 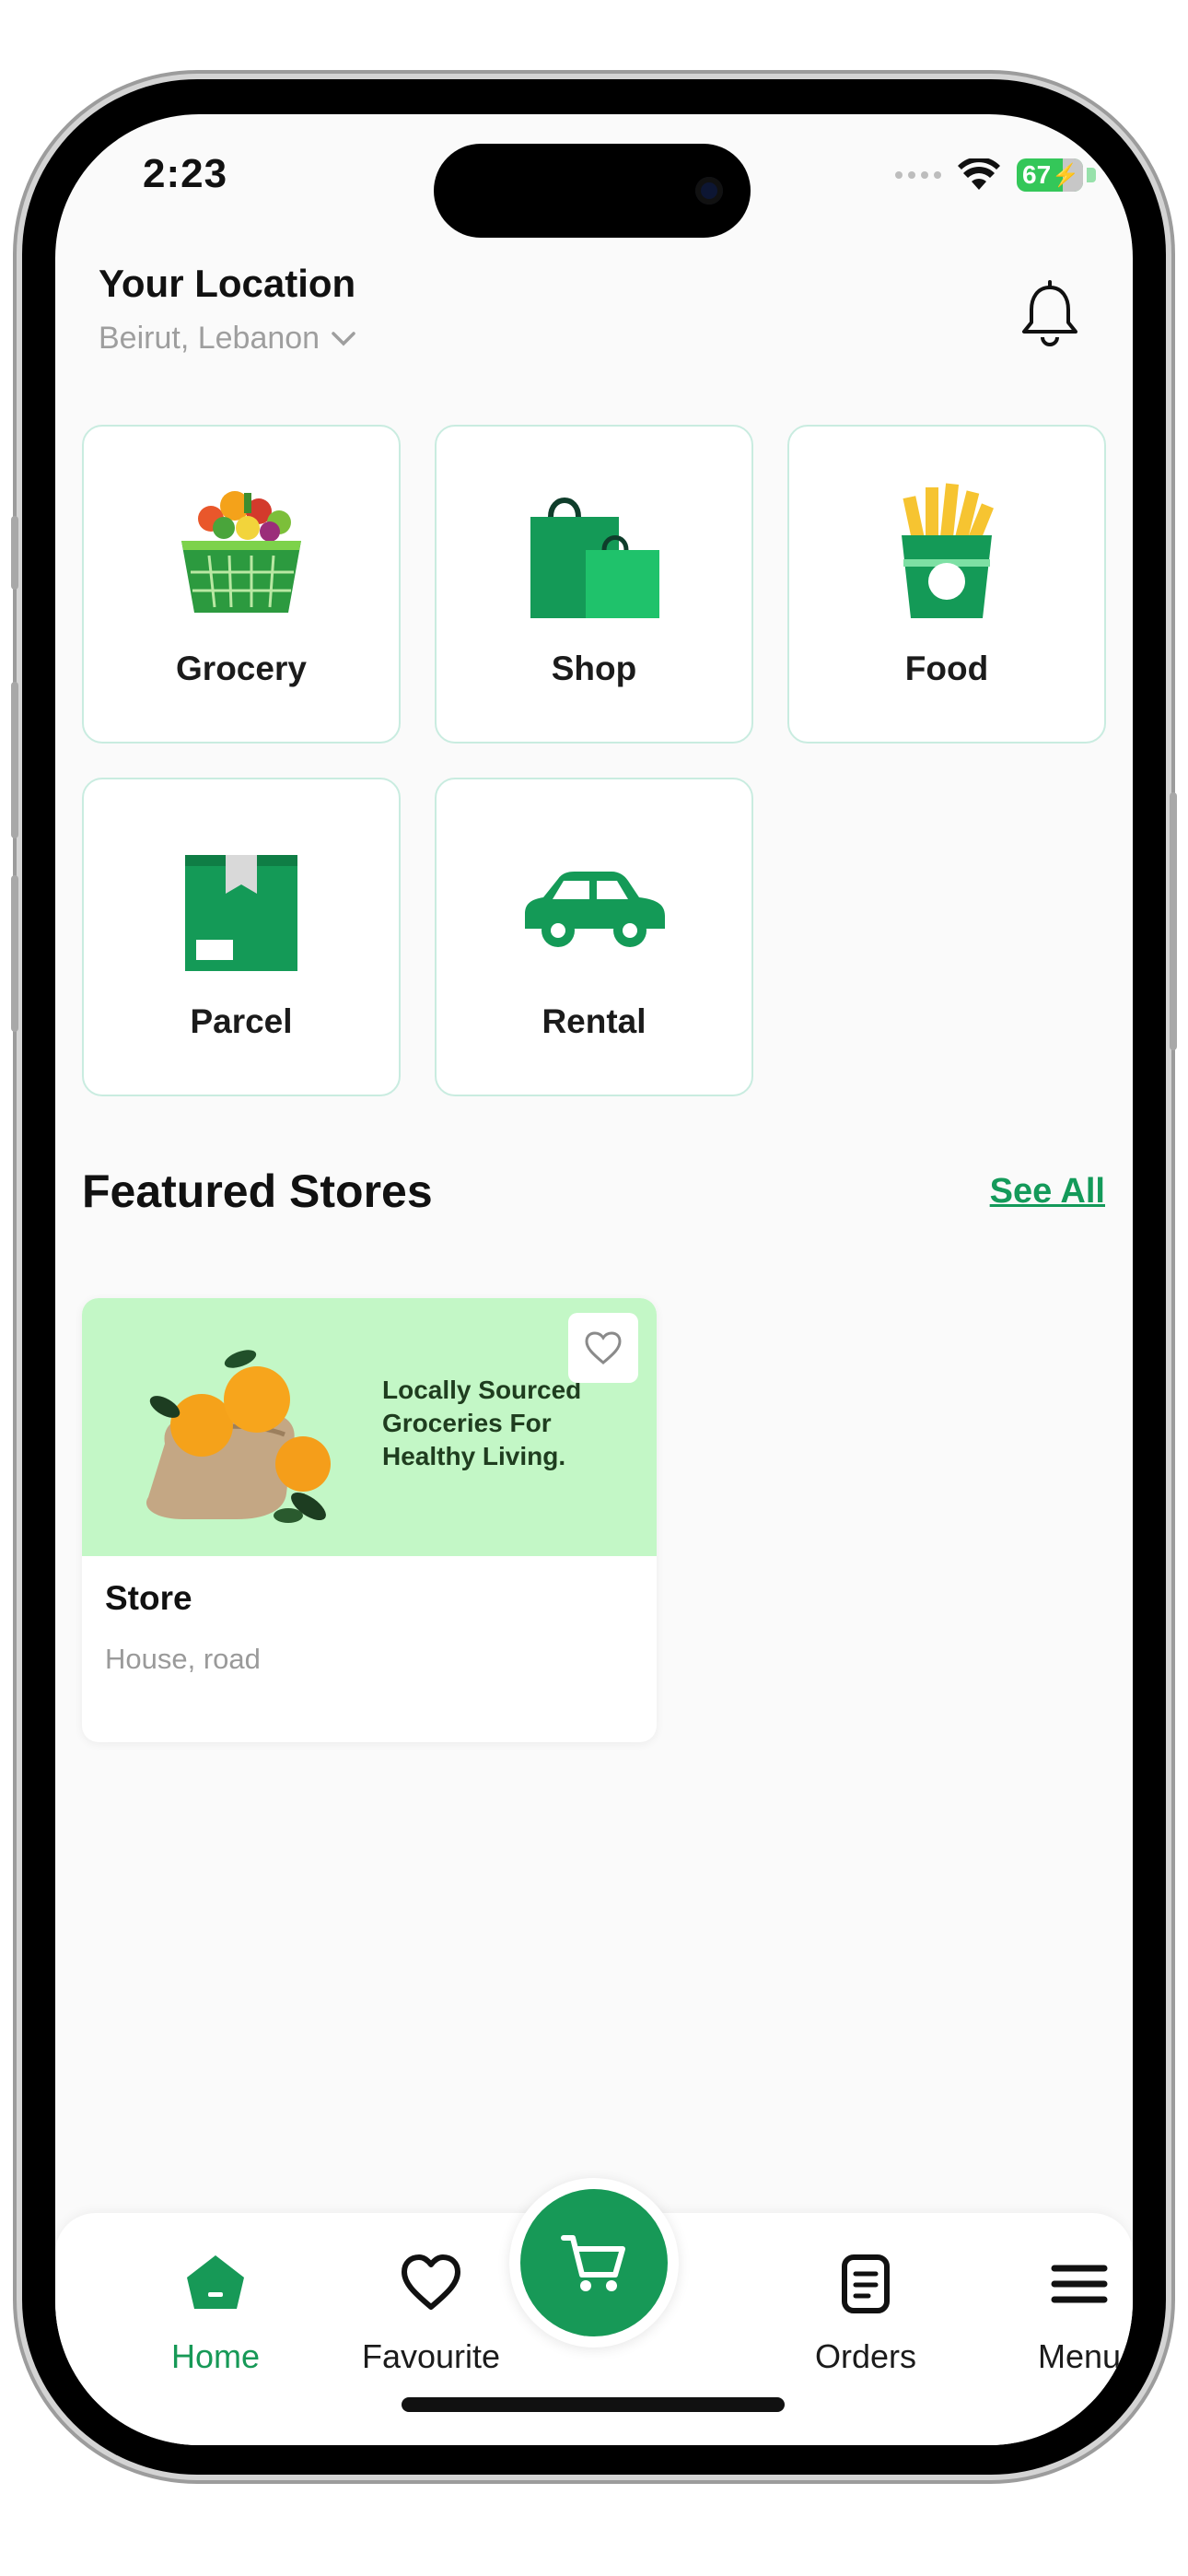 What do you see at coordinates (1050, 315) in the screenshot?
I see `notification-bell-icon` at bounding box center [1050, 315].